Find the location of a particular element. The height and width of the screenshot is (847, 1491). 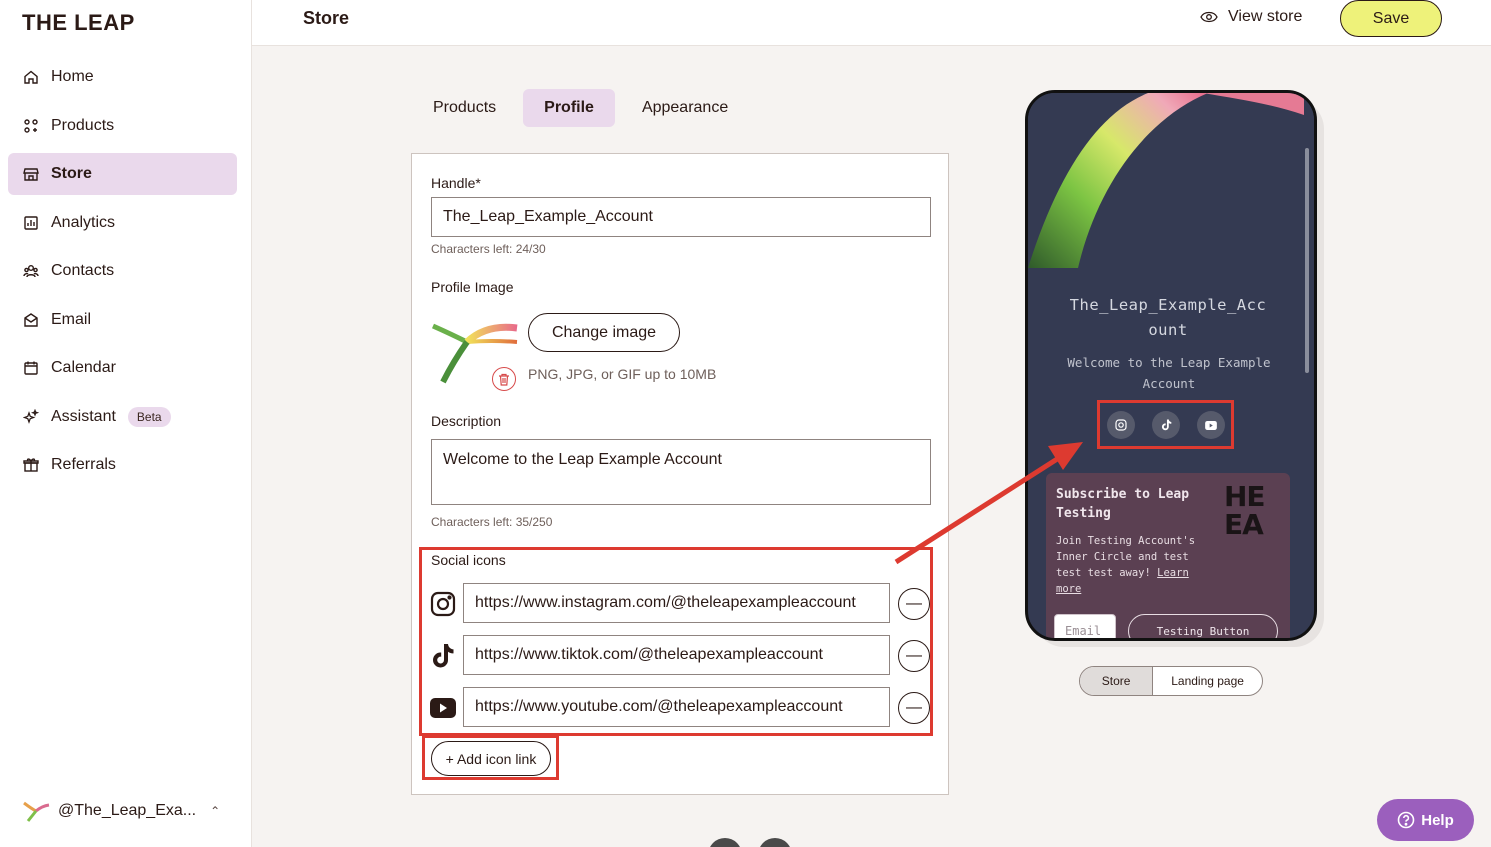

description-label: Description is located at coordinates (466, 421).